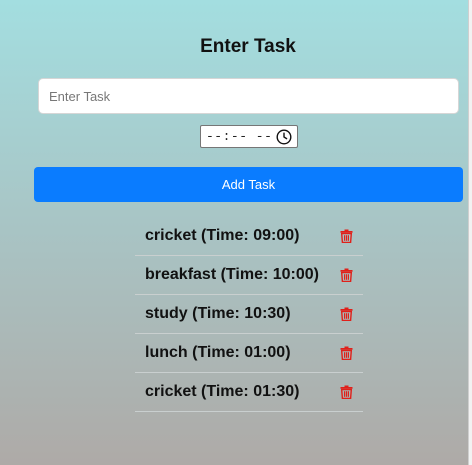 The width and height of the screenshot is (472, 465). I want to click on time-input: --:-- --, so click(249, 136).